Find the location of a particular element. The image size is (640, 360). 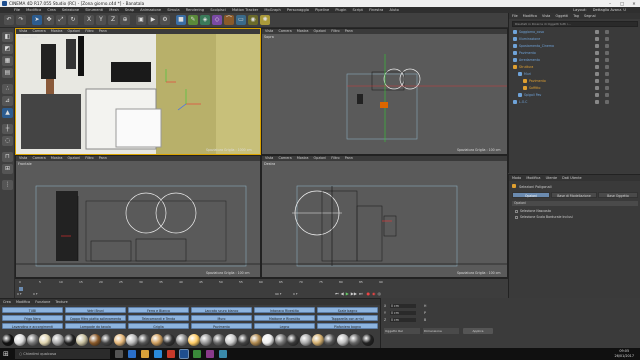

select-arrow-icon: ➤ is located at coordinates (37, 20).